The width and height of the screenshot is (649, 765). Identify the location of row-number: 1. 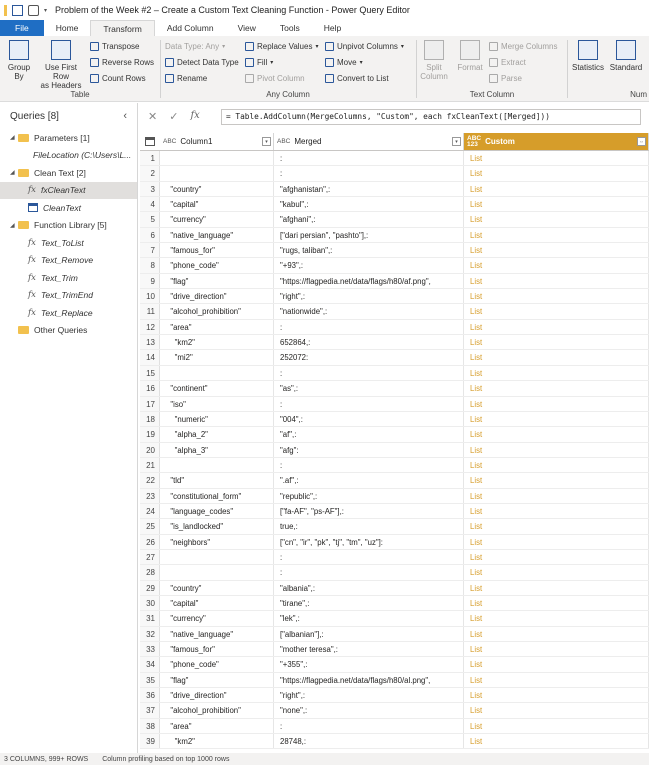
(150, 158).